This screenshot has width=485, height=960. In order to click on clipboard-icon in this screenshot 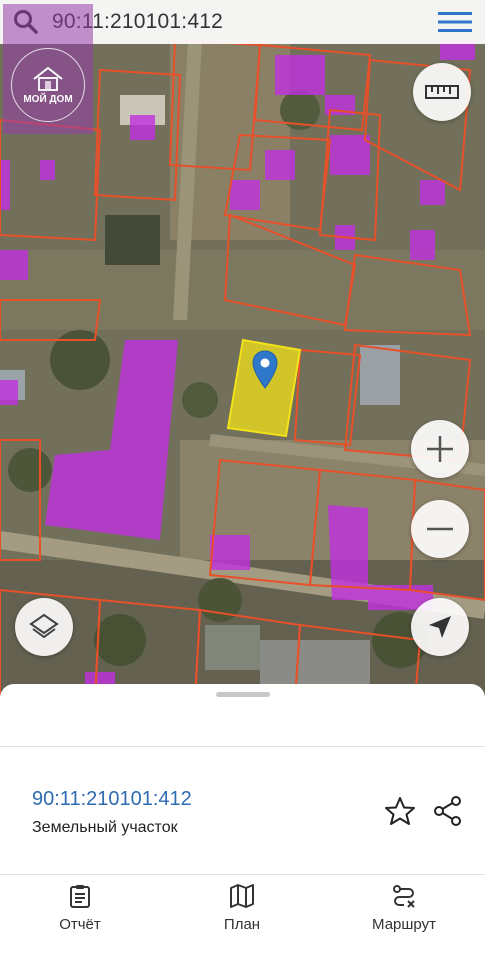, I will do `click(80, 896)`.